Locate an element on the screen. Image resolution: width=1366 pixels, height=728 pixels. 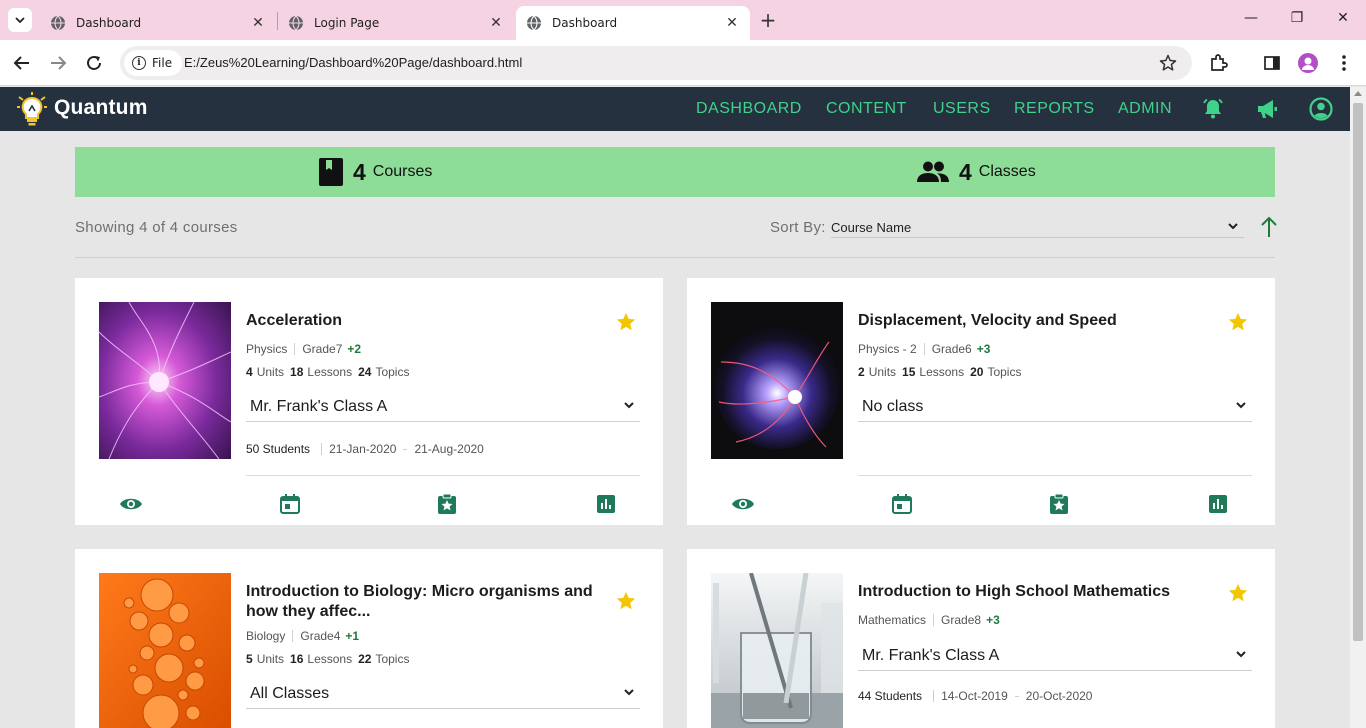
course-title: Introduction to High School Mathematics is located at coordinates (1033, 592).